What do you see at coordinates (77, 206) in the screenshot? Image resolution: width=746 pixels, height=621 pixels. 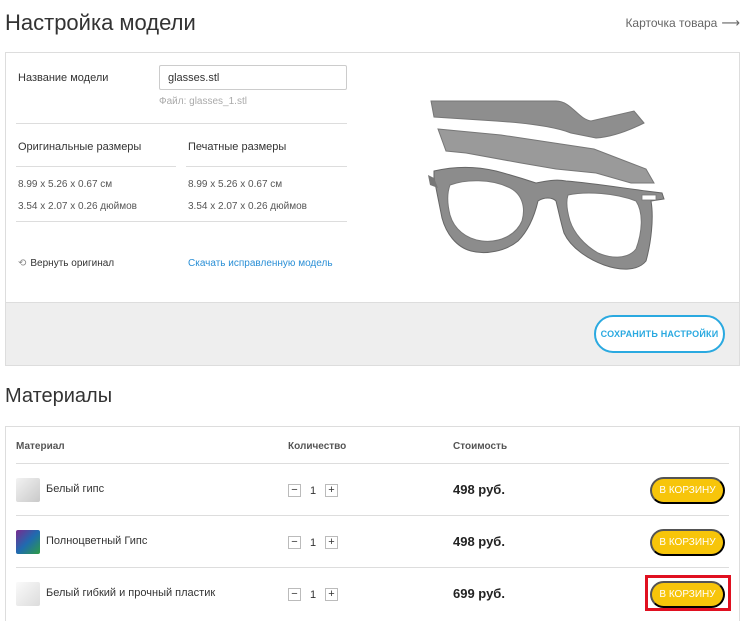 I see `original-size-in: 3.54 x 2.07 x 0.26 дюймов` at bounding box center [77, 206].